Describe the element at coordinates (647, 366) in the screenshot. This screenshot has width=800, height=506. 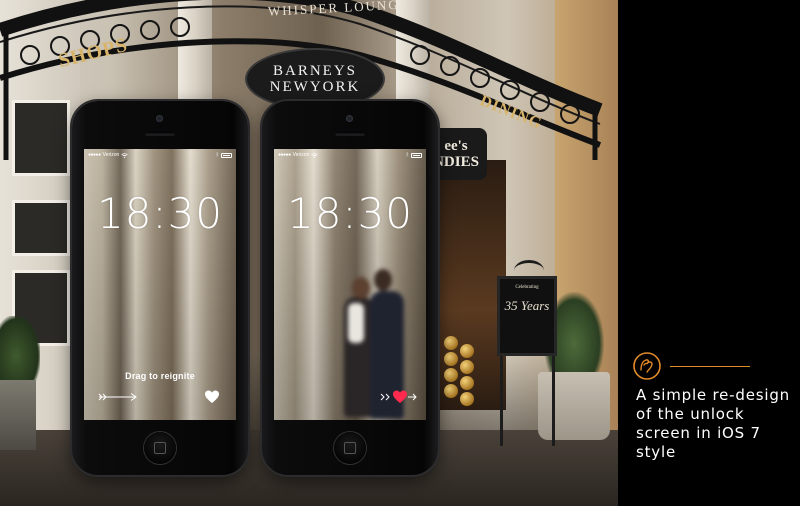
I see `hand-in-circle-icon` at that location.